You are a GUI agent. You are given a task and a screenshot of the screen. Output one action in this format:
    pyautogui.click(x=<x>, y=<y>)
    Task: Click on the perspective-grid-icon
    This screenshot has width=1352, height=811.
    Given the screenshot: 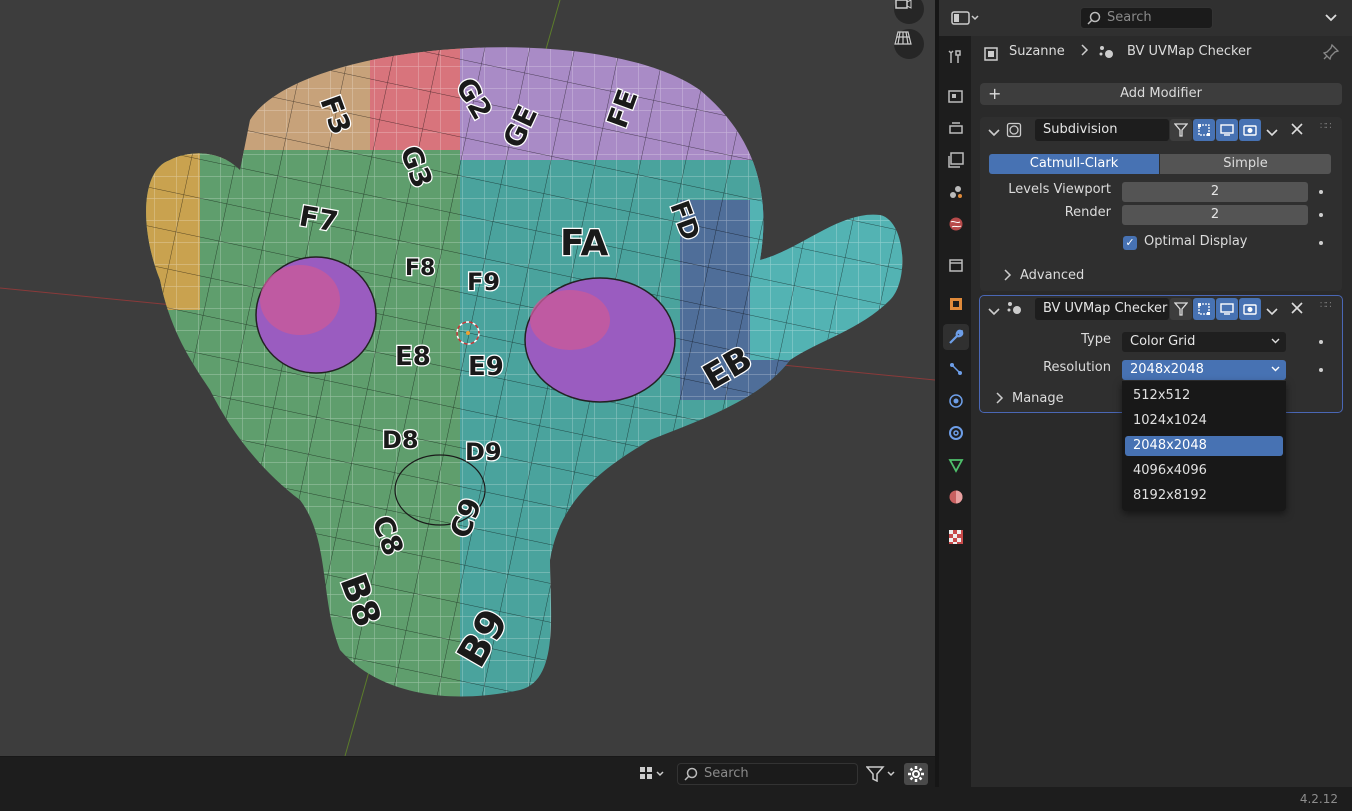 What is the action you would take?
    pyautogui.click(x=909, y=44)
    